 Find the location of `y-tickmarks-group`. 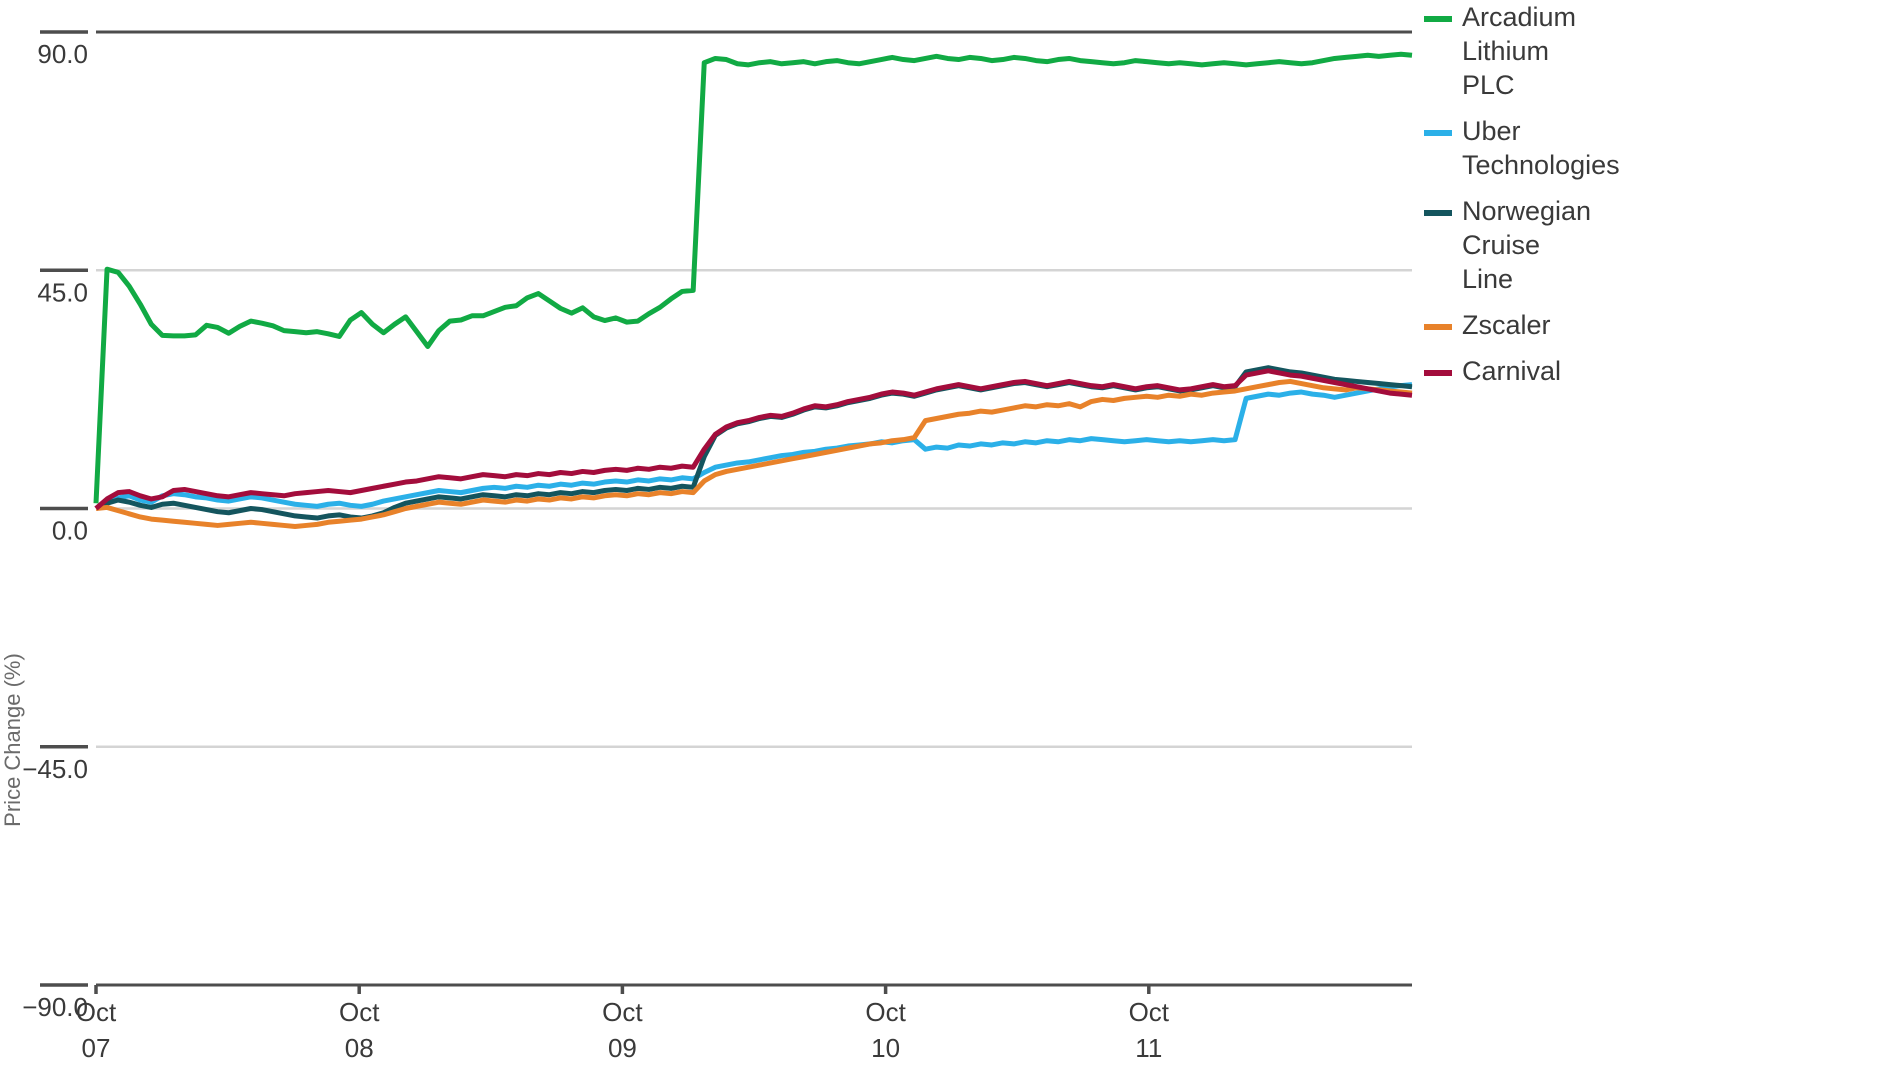

y-tickmarks-group is located at coordinates (64, 508).